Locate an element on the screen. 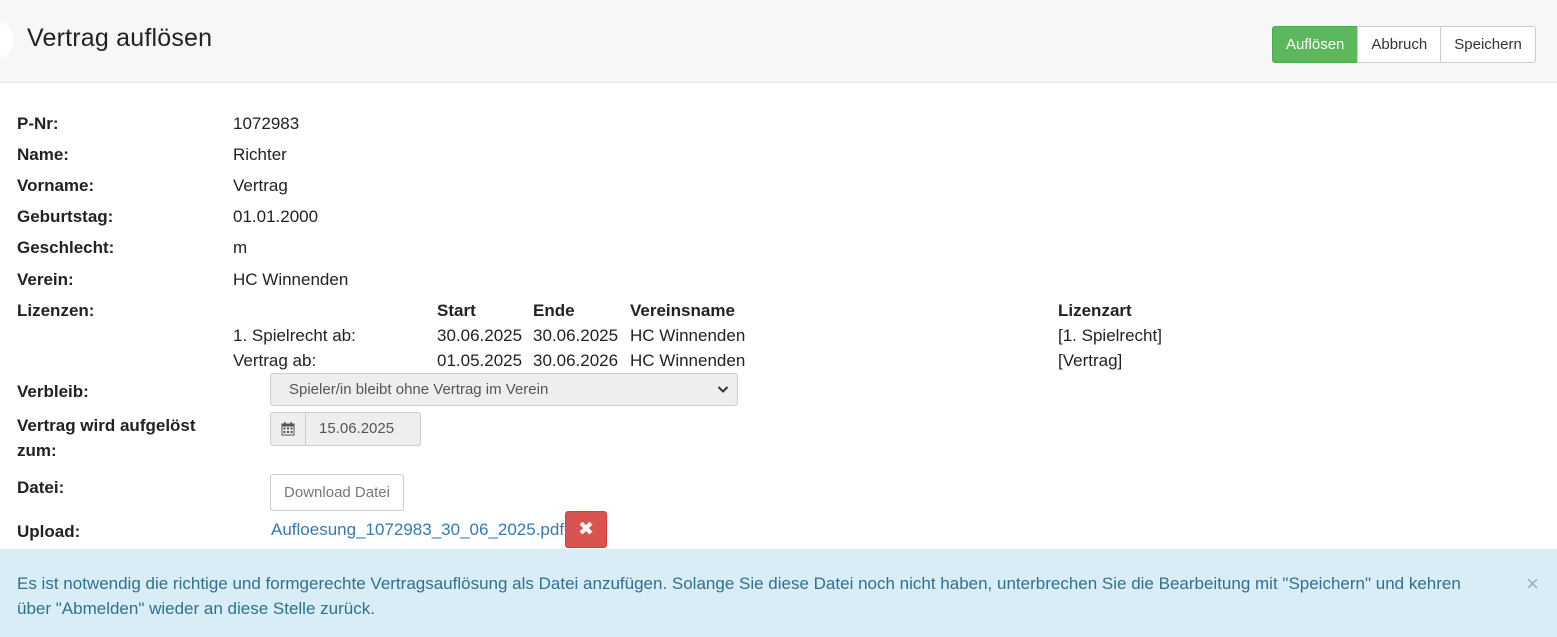  lizenzen-header-lizenzart: Lizenzart is located at coordinates (1095, 310).